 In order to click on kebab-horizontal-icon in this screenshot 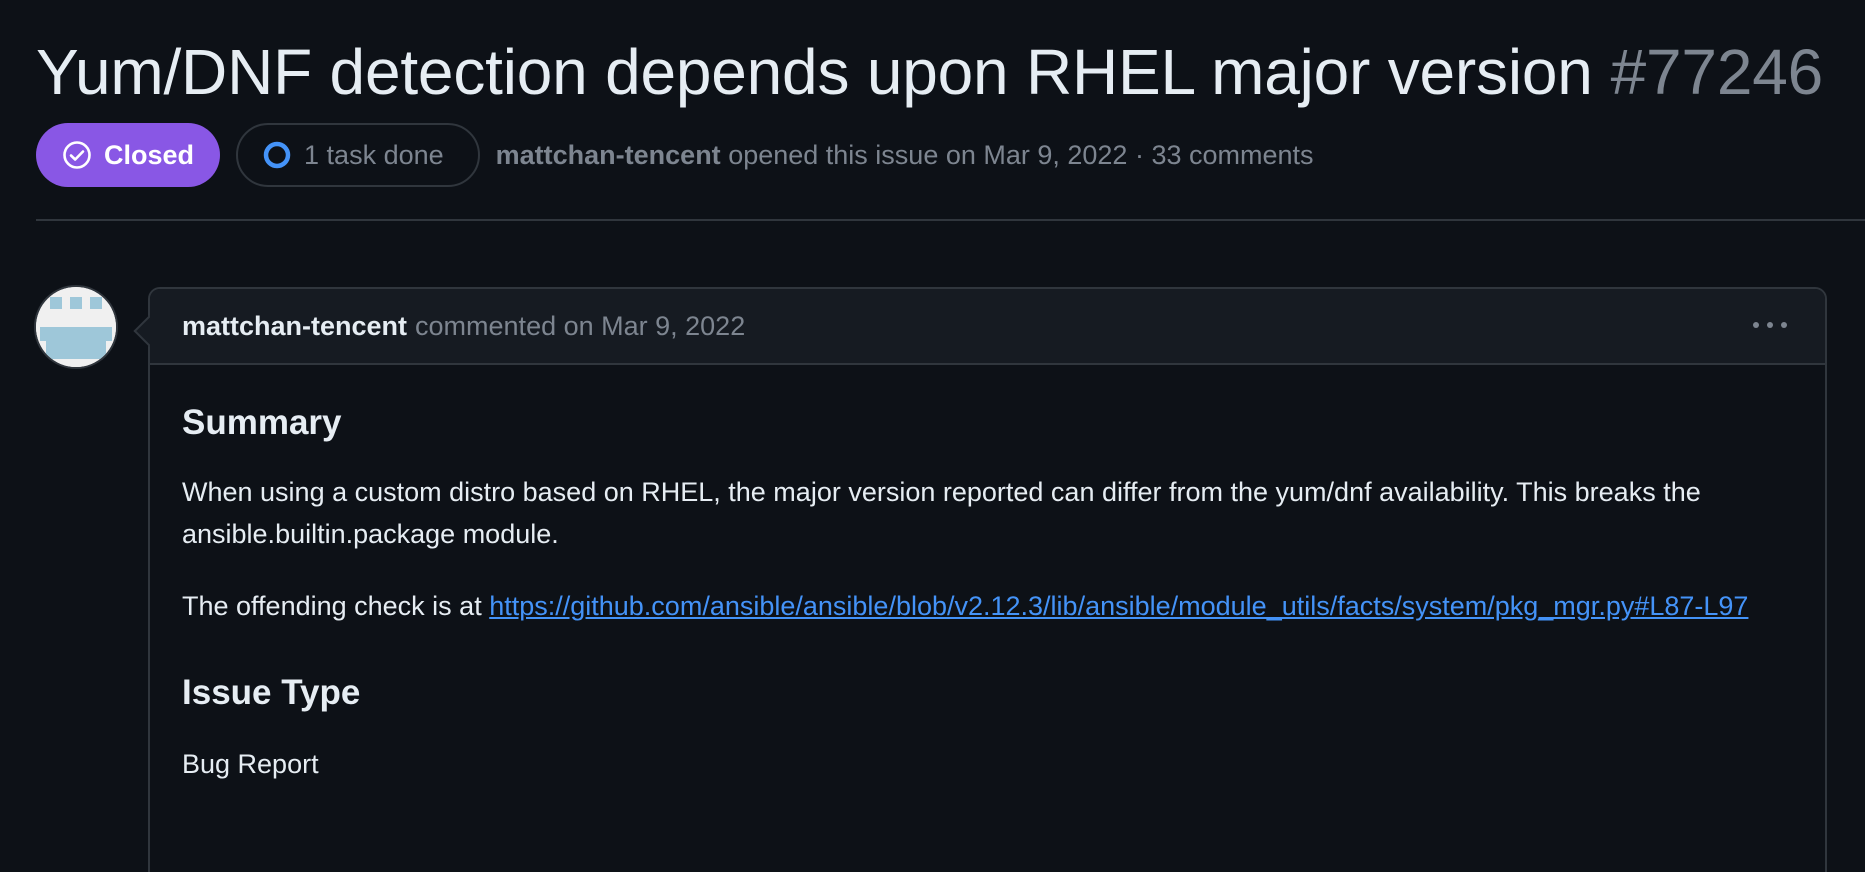, I will do `click(1770, 325)`.